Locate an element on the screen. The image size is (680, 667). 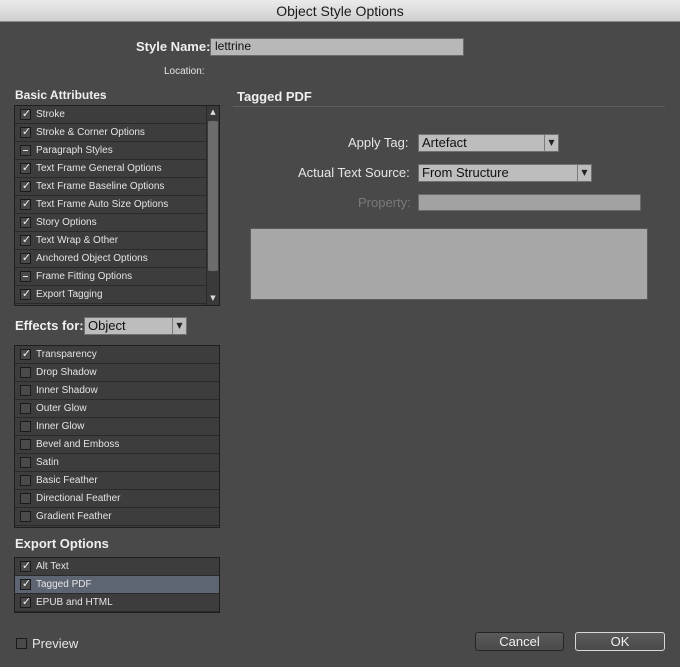
effect-label: Inner Shadow is located at coordinates (67, 390).